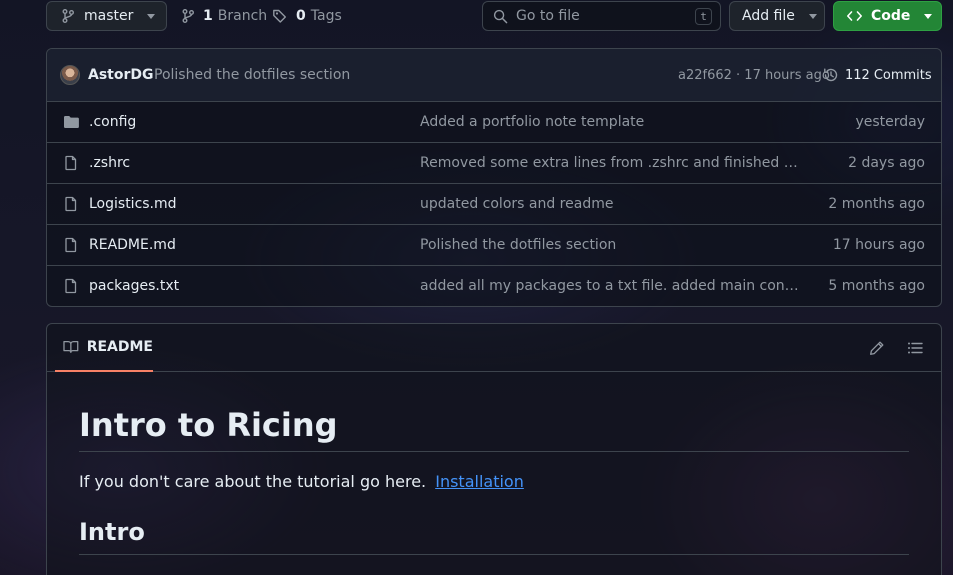 The height and width of the screenshot is (575, 953). Describe the element at coordinates (71, 347) in the screenshot. I see `book-icon` at that location.